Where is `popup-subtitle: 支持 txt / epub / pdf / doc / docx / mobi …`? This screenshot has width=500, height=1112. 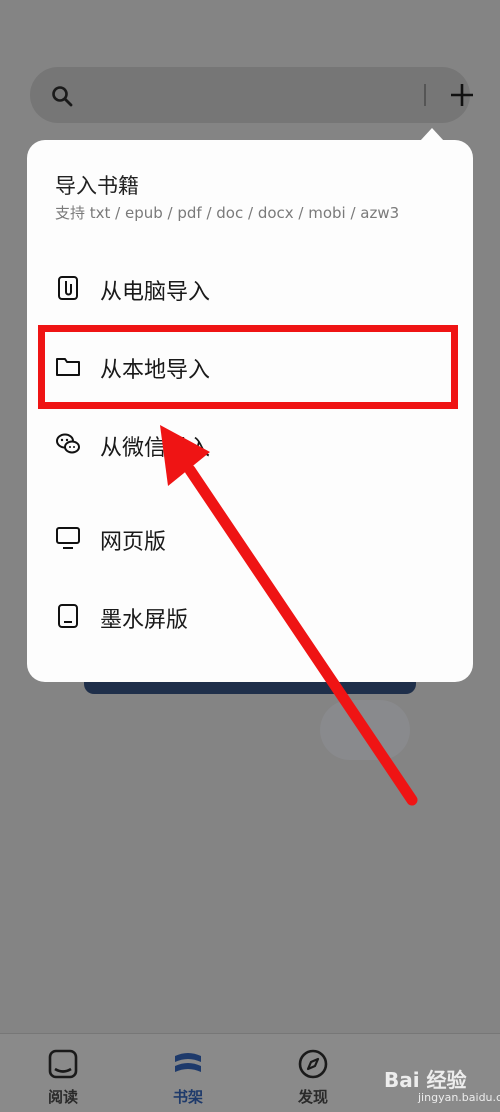 popup-subtitle: 支持 txt / epub / pdf / doc / docx / mobi … is located at coordinates (227, 213).